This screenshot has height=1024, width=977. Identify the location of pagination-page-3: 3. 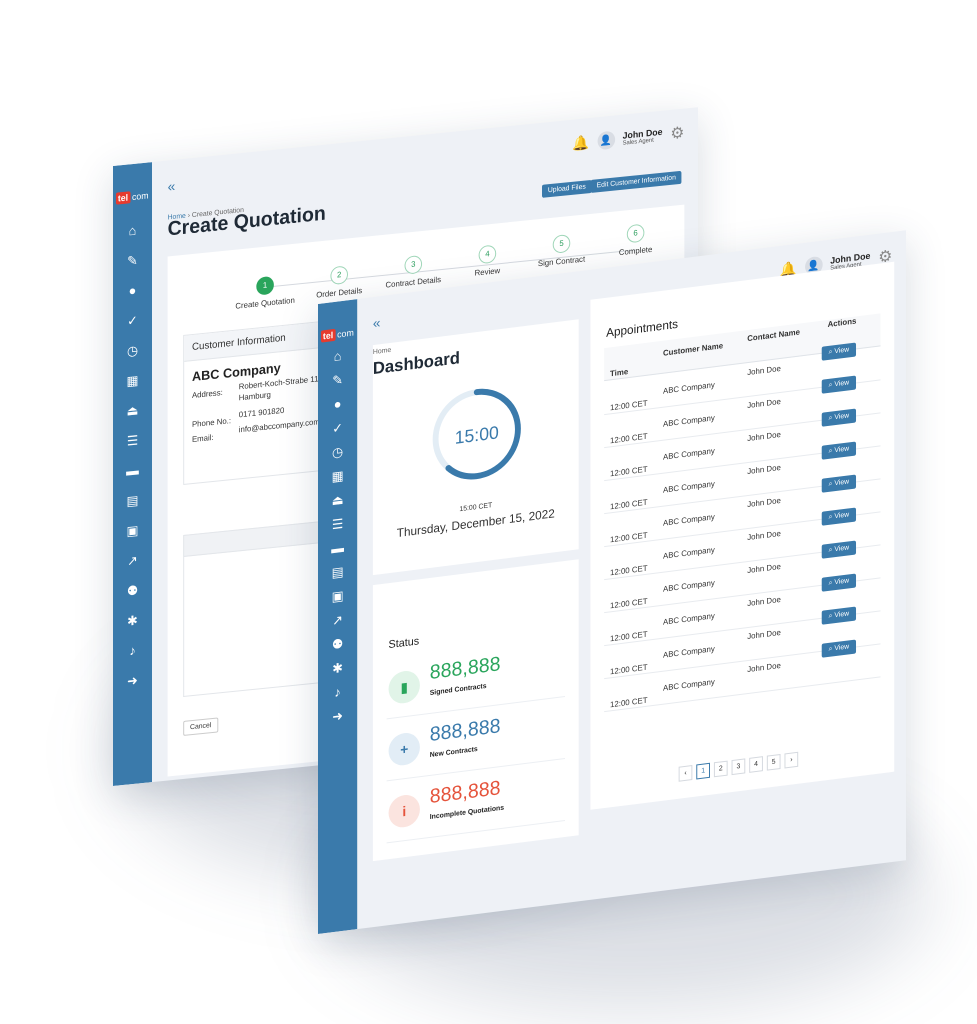
(738, 767).